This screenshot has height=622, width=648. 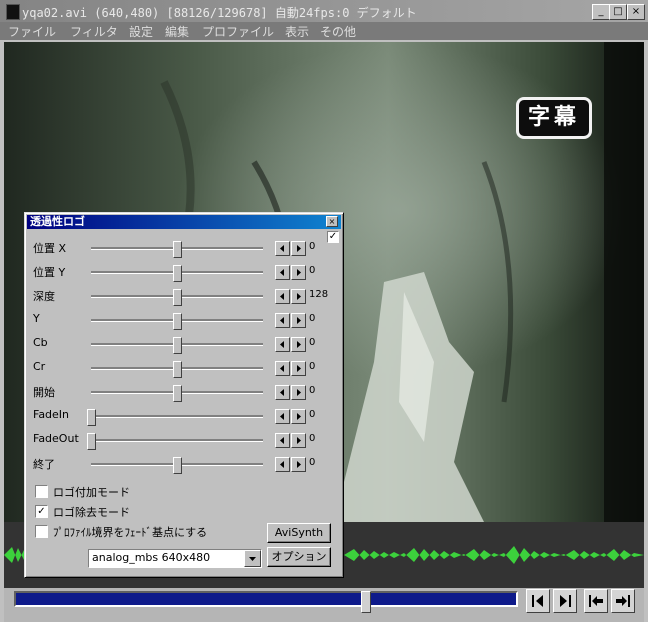 I want to click on subtitle-badge: 字幕, so click(x=554, y=118).